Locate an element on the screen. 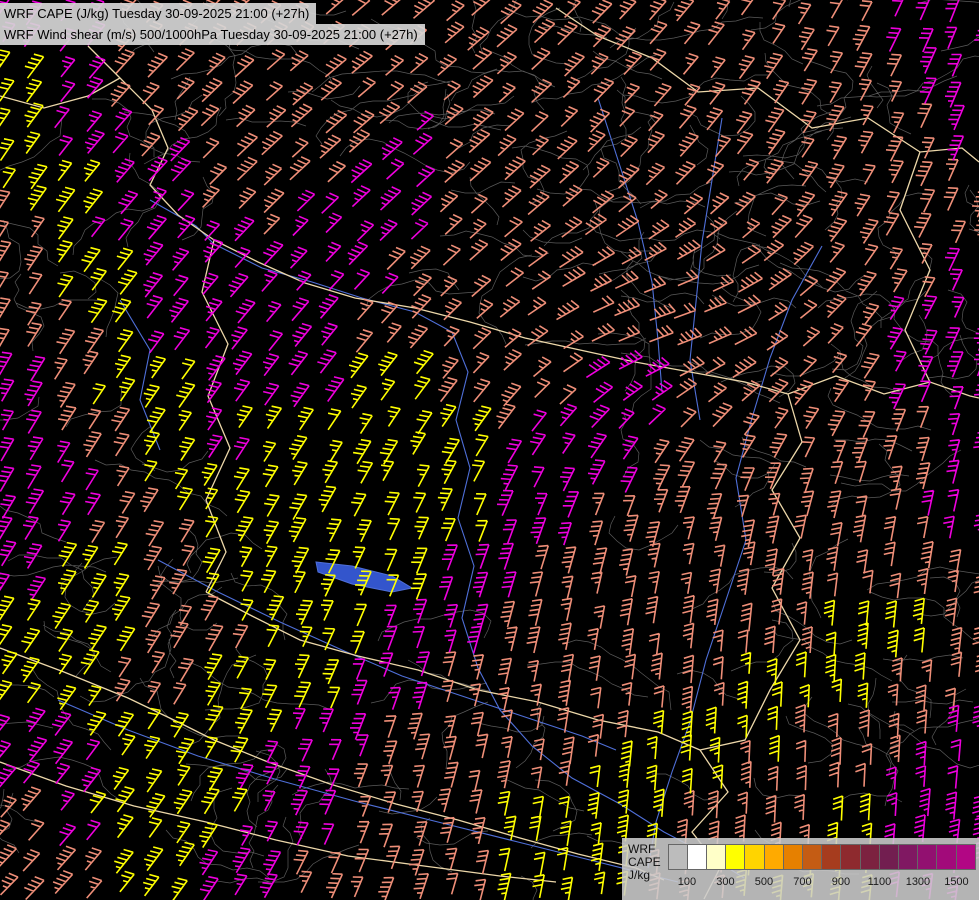 The image size is (979, 900). legend-color-scale: 100 300 500 700 900 1100 1300 1500 is located at coordinates (821, 871).